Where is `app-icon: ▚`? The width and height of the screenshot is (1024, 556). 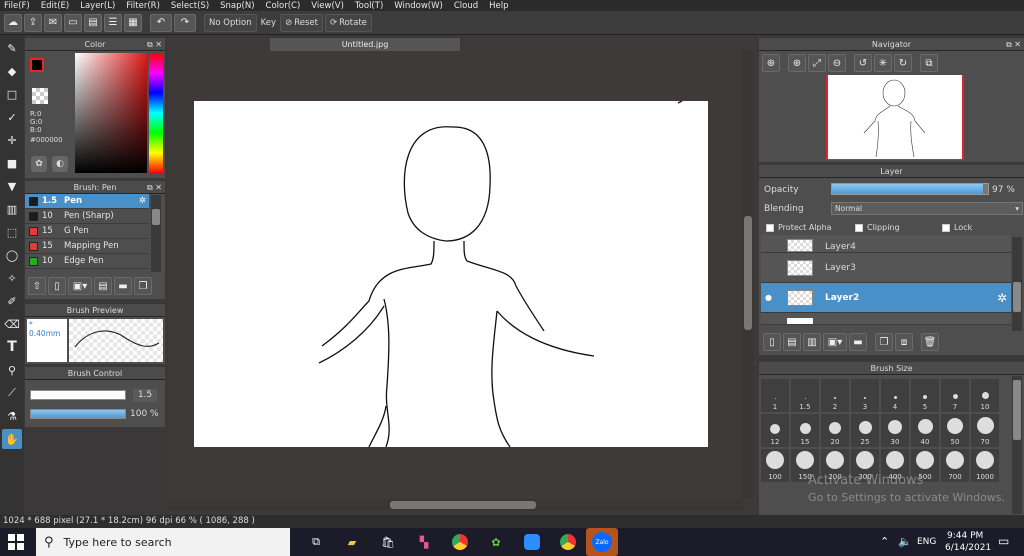
app-icon: ▚ is located at coordinates (424, 542).